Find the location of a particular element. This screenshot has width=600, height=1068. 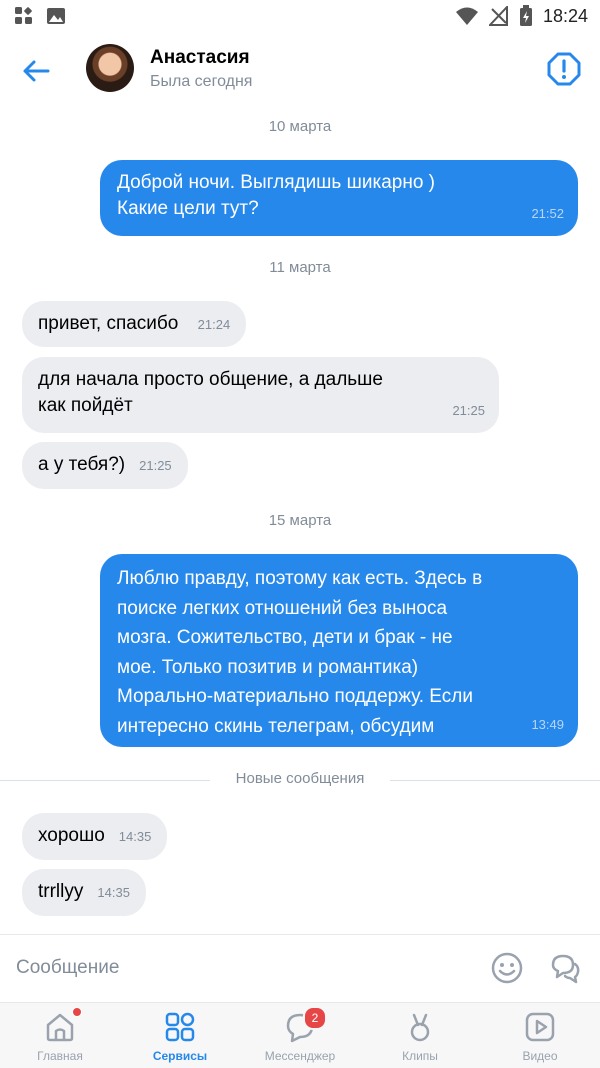

message-time: 13:49 is located at coordinates (547, 724).